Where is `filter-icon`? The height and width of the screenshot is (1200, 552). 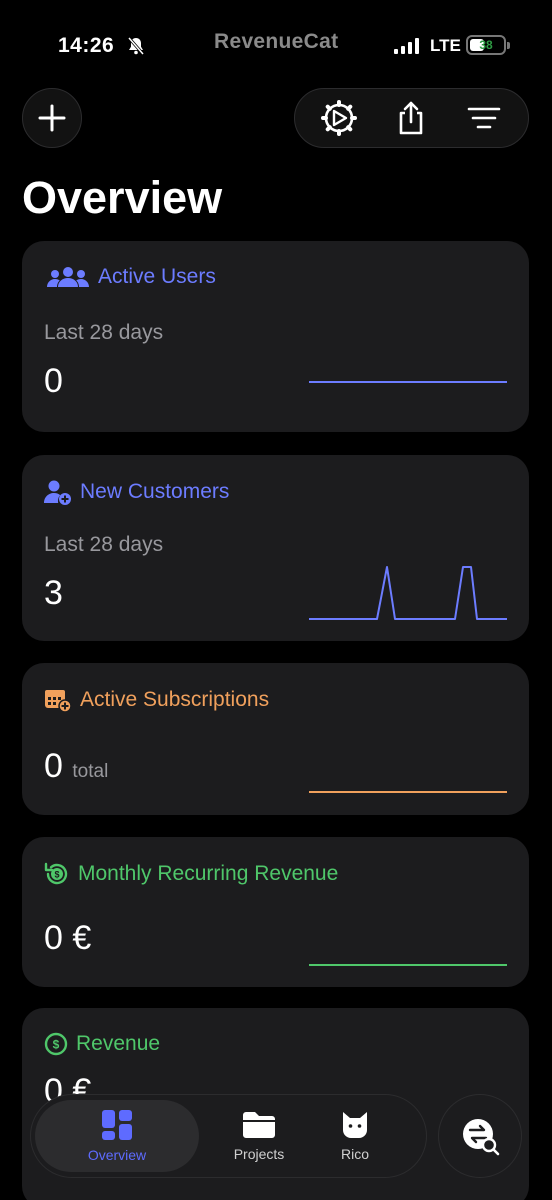 filter-icon is located at coordinates (484, 118).